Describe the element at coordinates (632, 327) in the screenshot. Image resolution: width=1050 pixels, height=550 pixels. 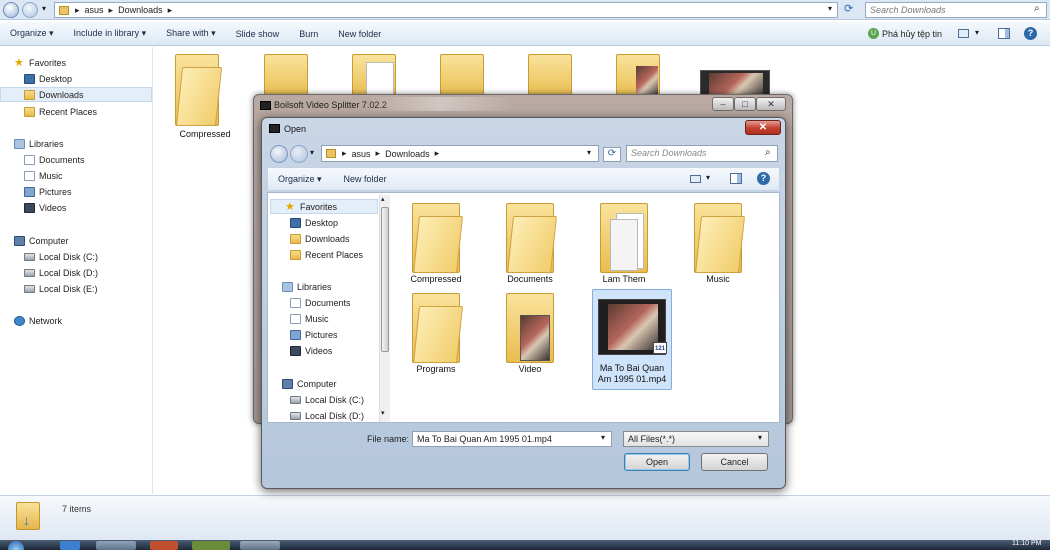
I see `video-file-thumbnail-icon: 121` at that location.